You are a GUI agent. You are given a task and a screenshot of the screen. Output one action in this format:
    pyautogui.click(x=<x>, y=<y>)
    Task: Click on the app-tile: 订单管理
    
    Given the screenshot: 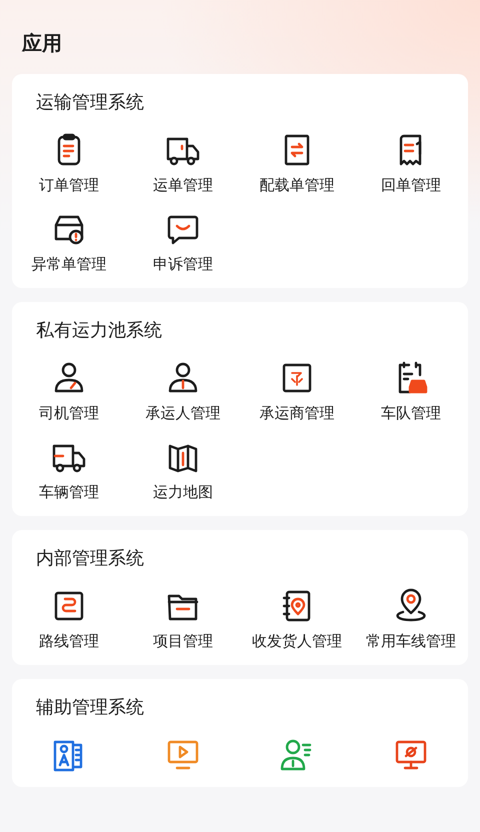 What is the action you would take?
    pyautogui.click(x=69, y=163)
    